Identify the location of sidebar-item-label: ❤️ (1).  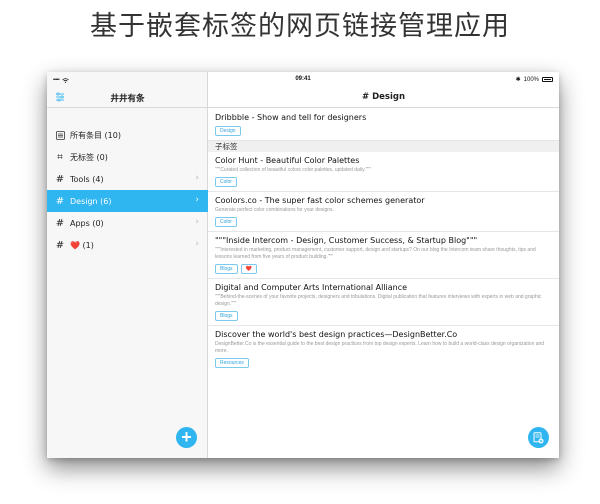
(82, 245).